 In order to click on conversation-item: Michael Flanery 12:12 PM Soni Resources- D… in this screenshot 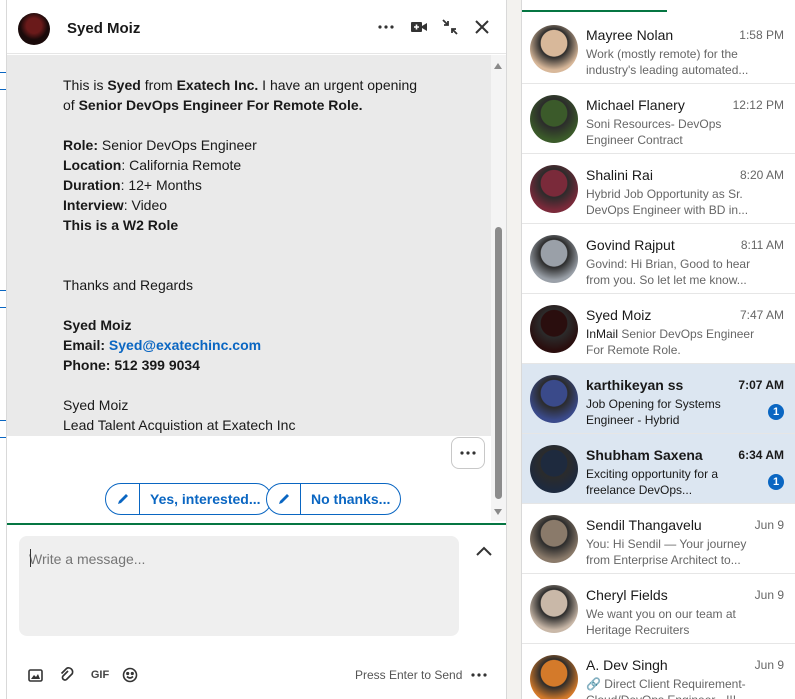, I will do `click(658, 119)`.